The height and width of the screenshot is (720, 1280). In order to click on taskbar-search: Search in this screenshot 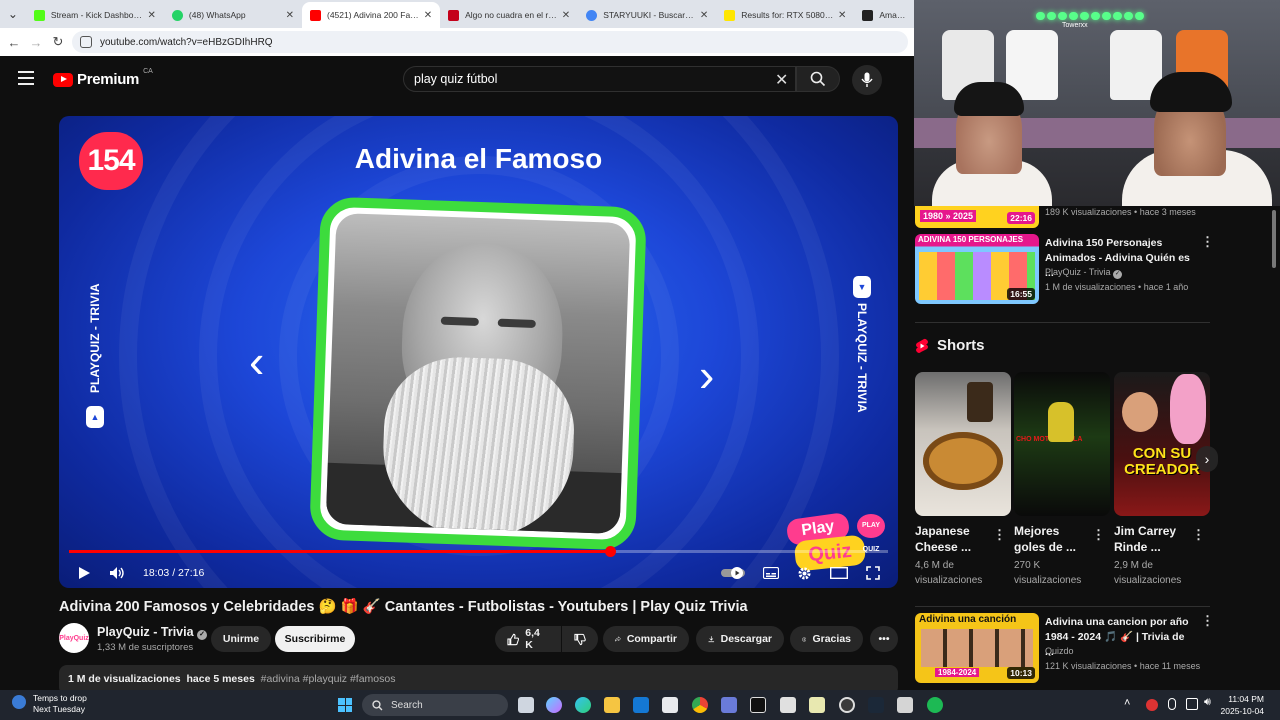, I will do `click(435, 705)`.